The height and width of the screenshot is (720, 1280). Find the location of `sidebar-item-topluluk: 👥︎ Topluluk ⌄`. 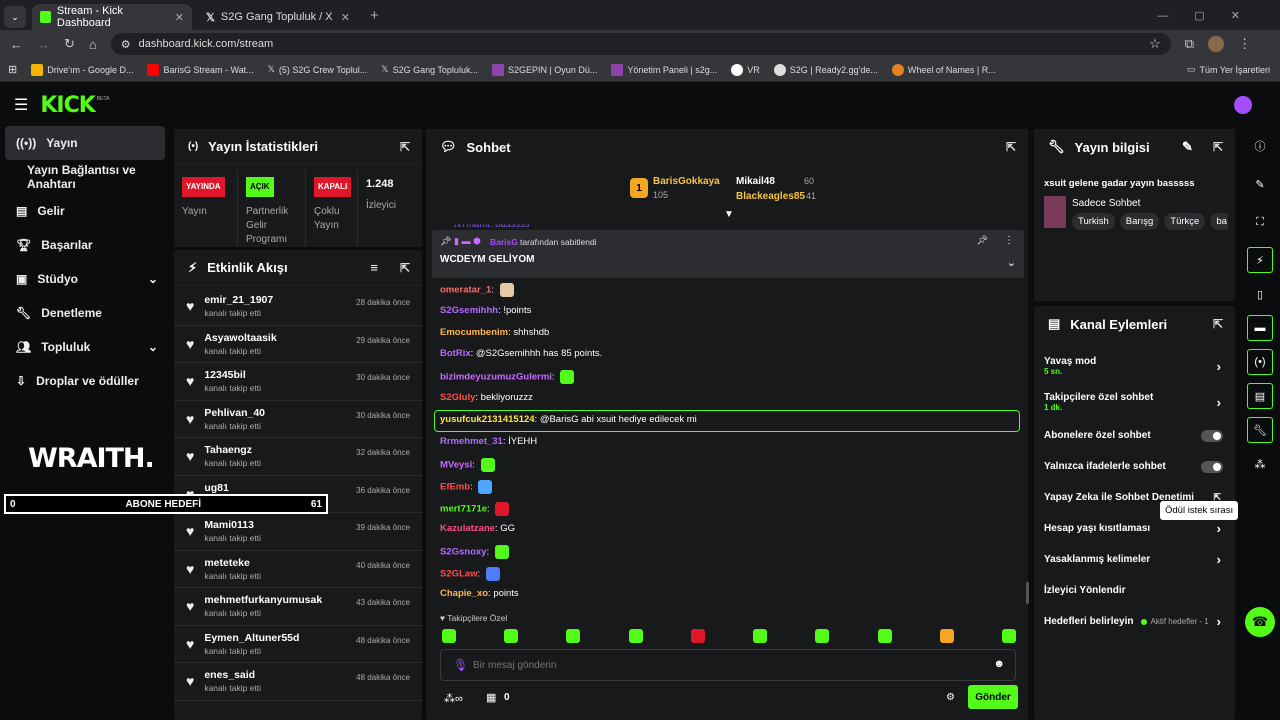

sidebar-item-topluluk: 👥︎ Topluluk ⌄ is located at coordinates (85, 347).